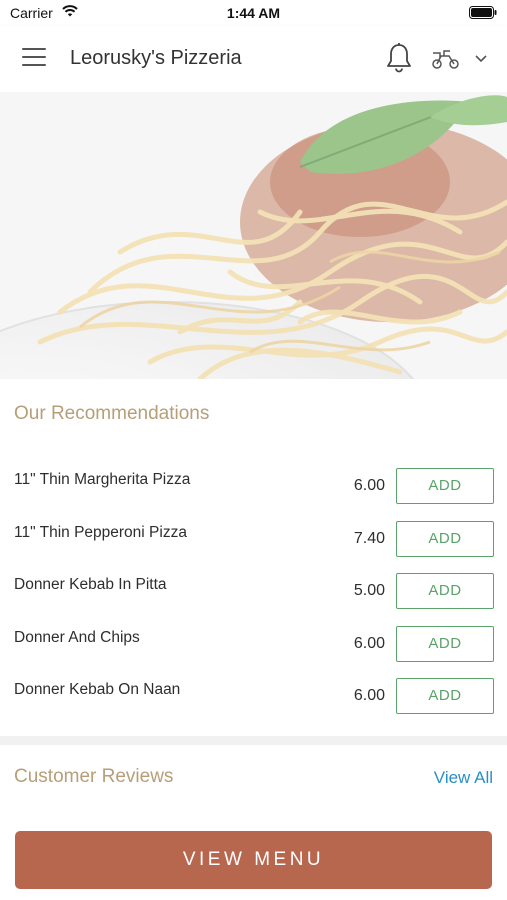  Describe the element at coordinates (90, 584) in the screenshot. I see `item-name: Donner Kebab In Pitta` at that location.